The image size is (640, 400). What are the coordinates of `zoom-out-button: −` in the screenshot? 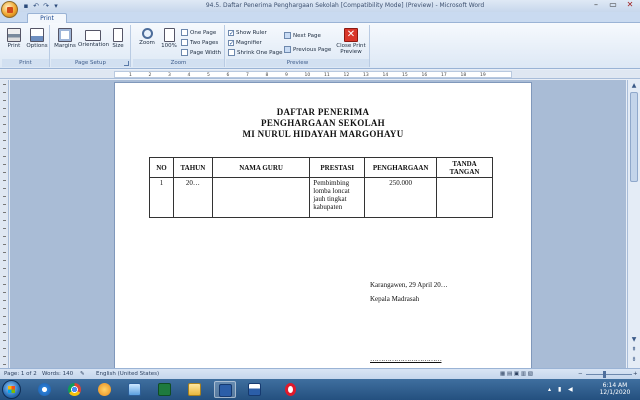 It's located at (580, 374).